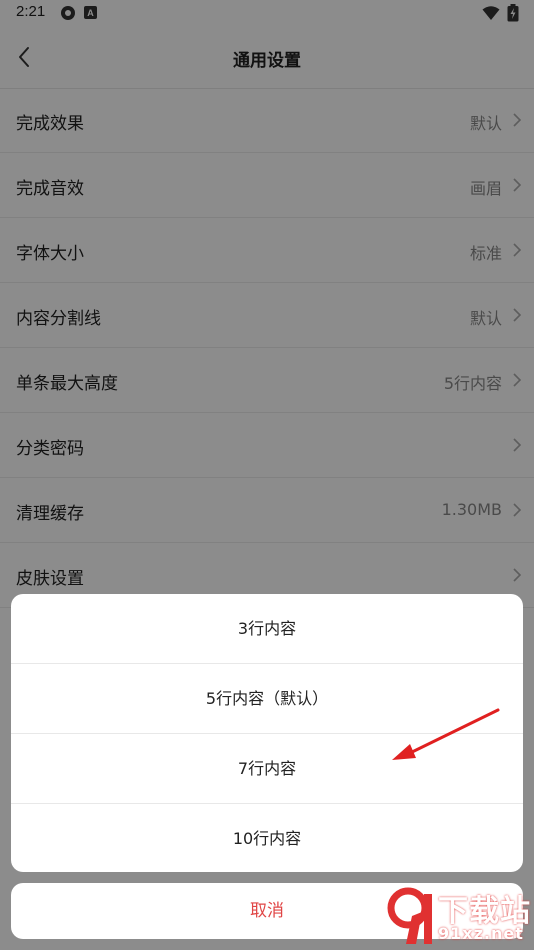  Describe the element at coordinates (267, 838) in the screenshot. I see `option-10-lines: 10行内容` at that location.